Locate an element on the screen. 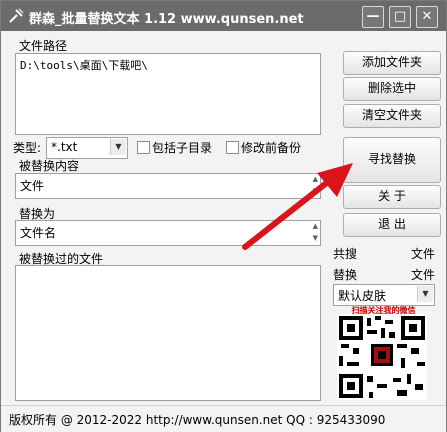 This screenshot has height=432, width=447. replaced-count-label: 替换 is located at coordinates (345, 275).